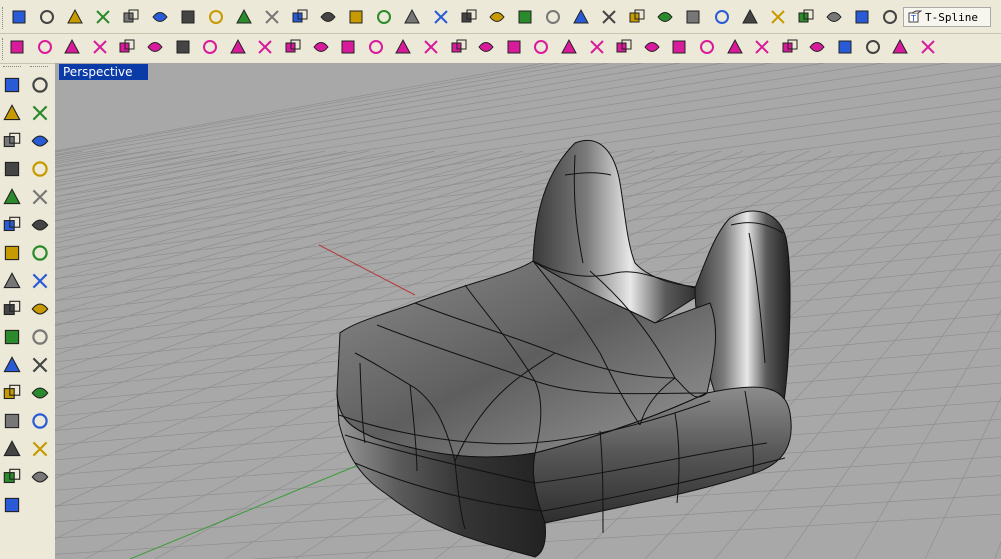 Image resolution: width=1001 pixels, height=559 pixels. I want to click on undo-button, so click(244, 18).